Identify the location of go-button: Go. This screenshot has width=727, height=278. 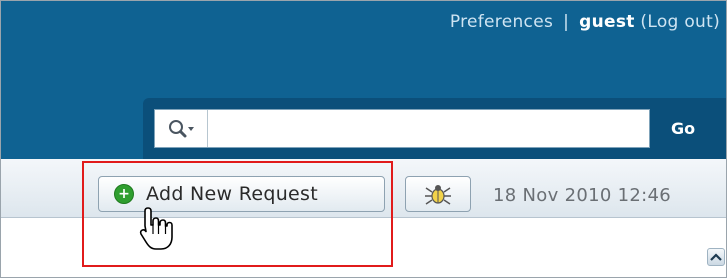
(683, 128).